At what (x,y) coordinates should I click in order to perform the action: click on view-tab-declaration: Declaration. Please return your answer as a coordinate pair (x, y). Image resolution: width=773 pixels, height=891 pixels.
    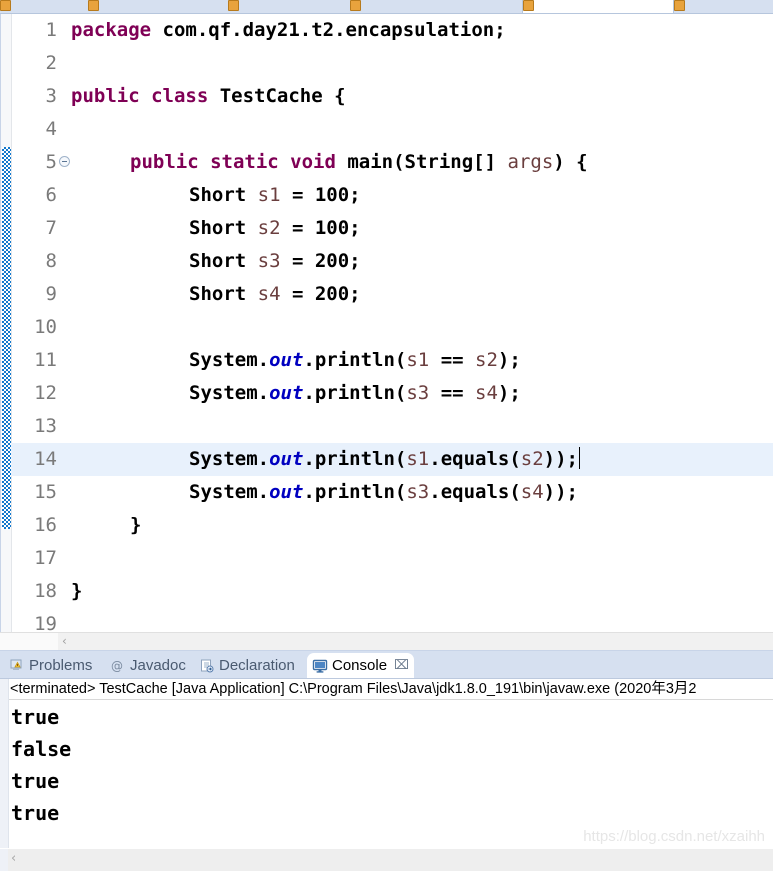
    Looking at the image, I should click on (247, 665).